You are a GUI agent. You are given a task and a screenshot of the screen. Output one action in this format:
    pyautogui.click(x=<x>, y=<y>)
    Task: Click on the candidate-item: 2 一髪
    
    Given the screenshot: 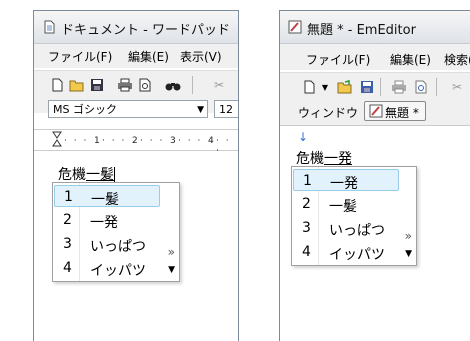 What is the action you would take?
    pyautogui.click(x=346, y=204)
    